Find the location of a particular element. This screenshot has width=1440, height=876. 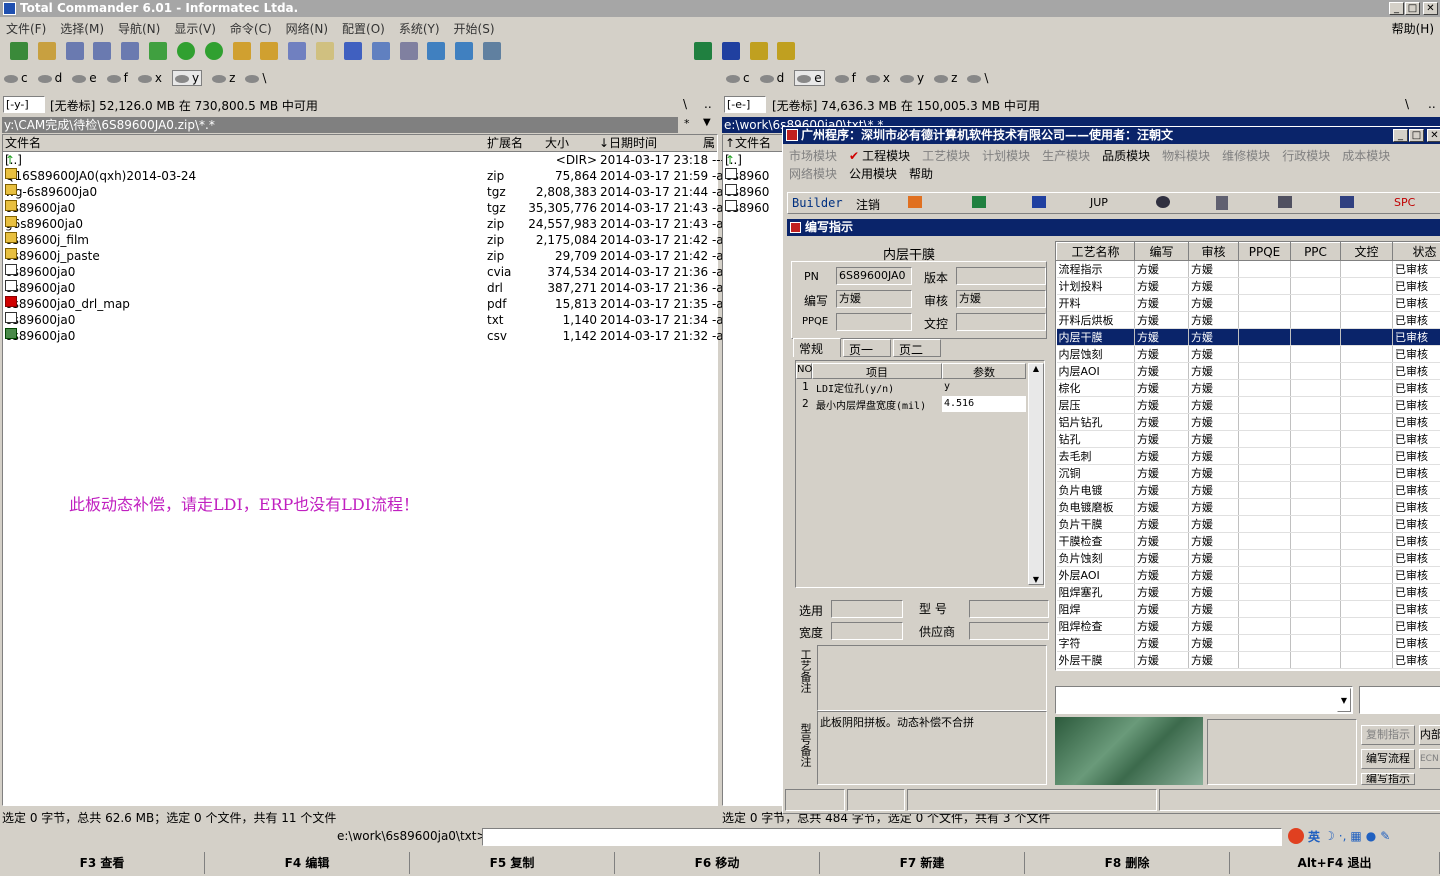

grid-row: 负片蚀刻 方媛 方媛 已审核 is located at coordinates (1248, 558).